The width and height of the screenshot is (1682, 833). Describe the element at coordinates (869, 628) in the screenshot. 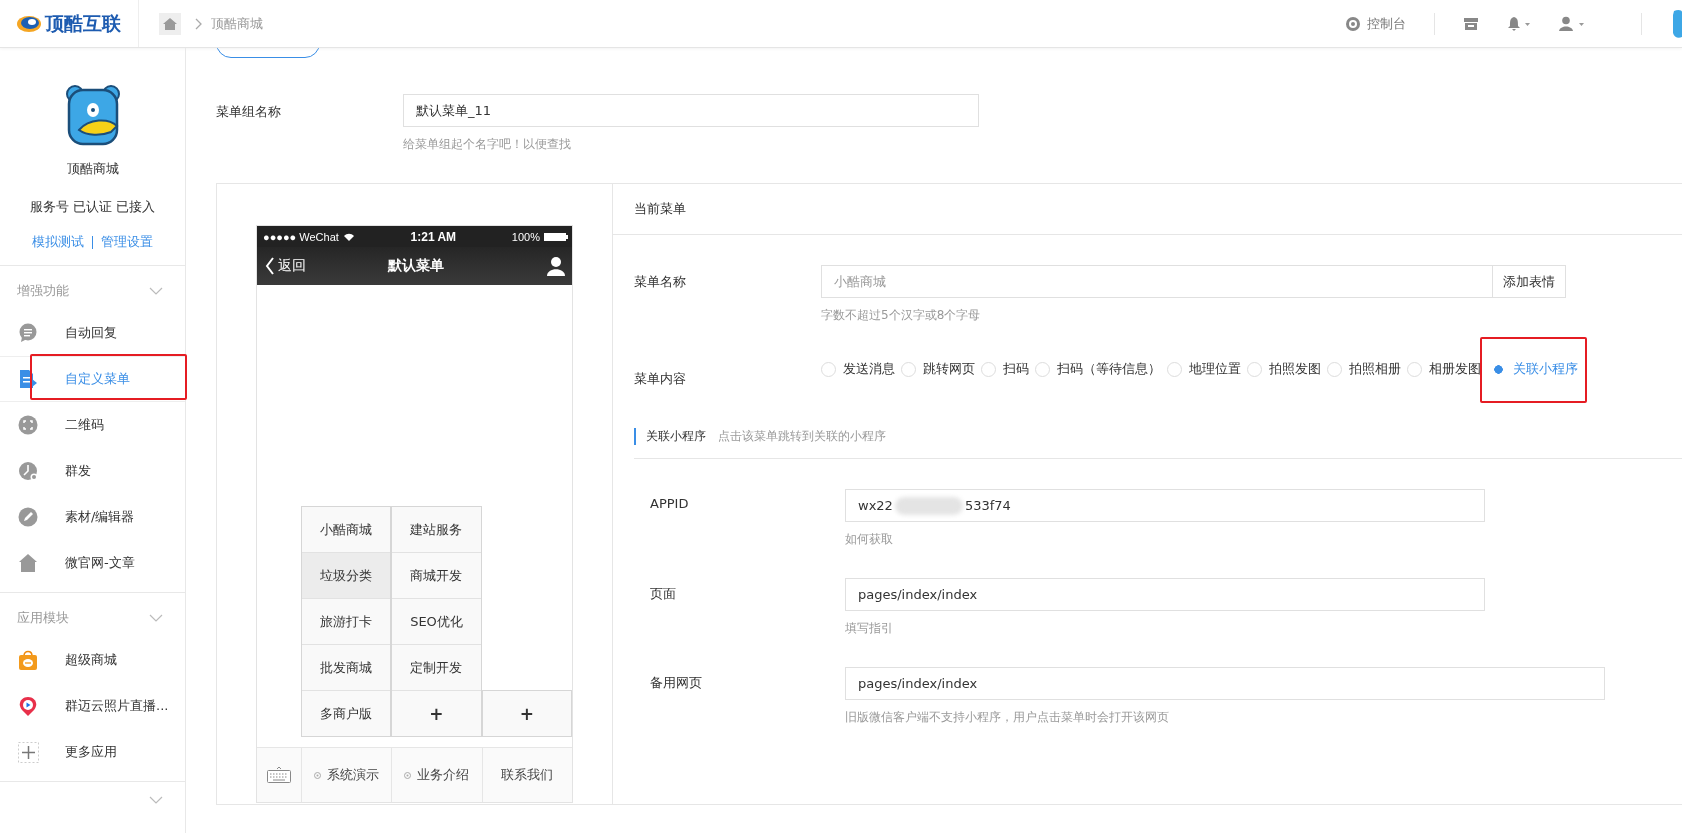

I see `field-hint: 填写指引` at that location.